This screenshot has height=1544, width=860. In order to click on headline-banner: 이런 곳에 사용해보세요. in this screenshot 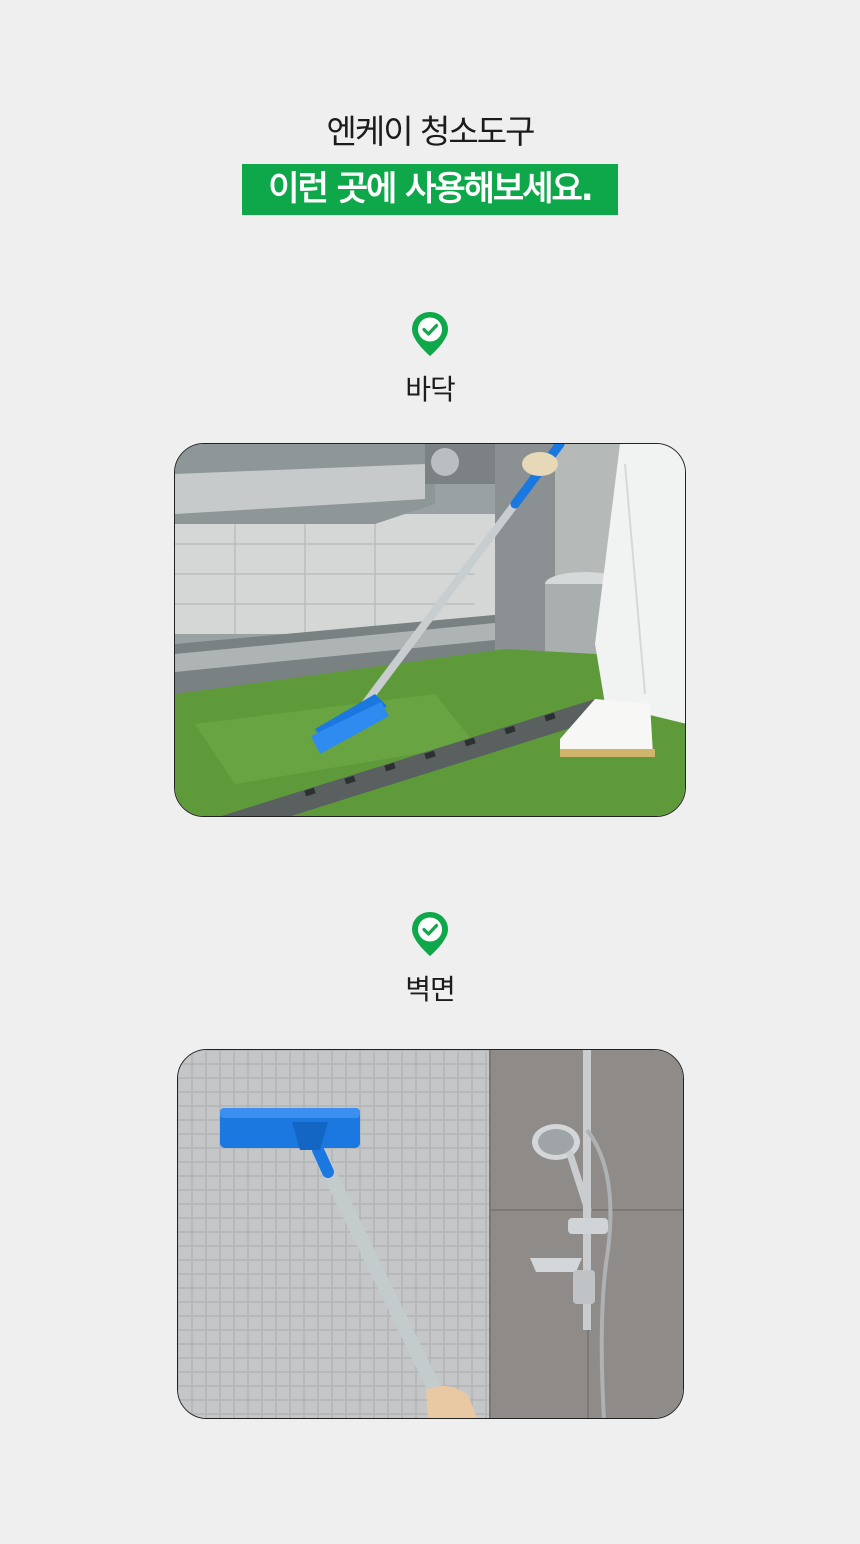, I will do `click(430, 189)`.